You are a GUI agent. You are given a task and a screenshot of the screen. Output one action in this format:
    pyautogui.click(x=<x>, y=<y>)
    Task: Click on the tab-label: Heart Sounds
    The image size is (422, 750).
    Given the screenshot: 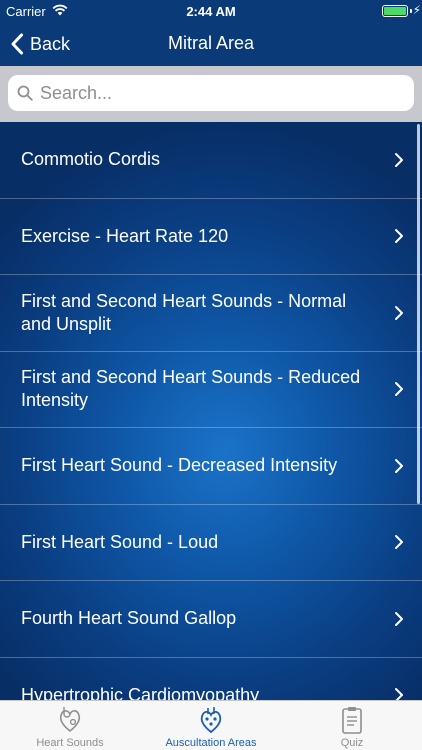 What is the action you would take?
    pyautogui.click(x=70, y=743)
    